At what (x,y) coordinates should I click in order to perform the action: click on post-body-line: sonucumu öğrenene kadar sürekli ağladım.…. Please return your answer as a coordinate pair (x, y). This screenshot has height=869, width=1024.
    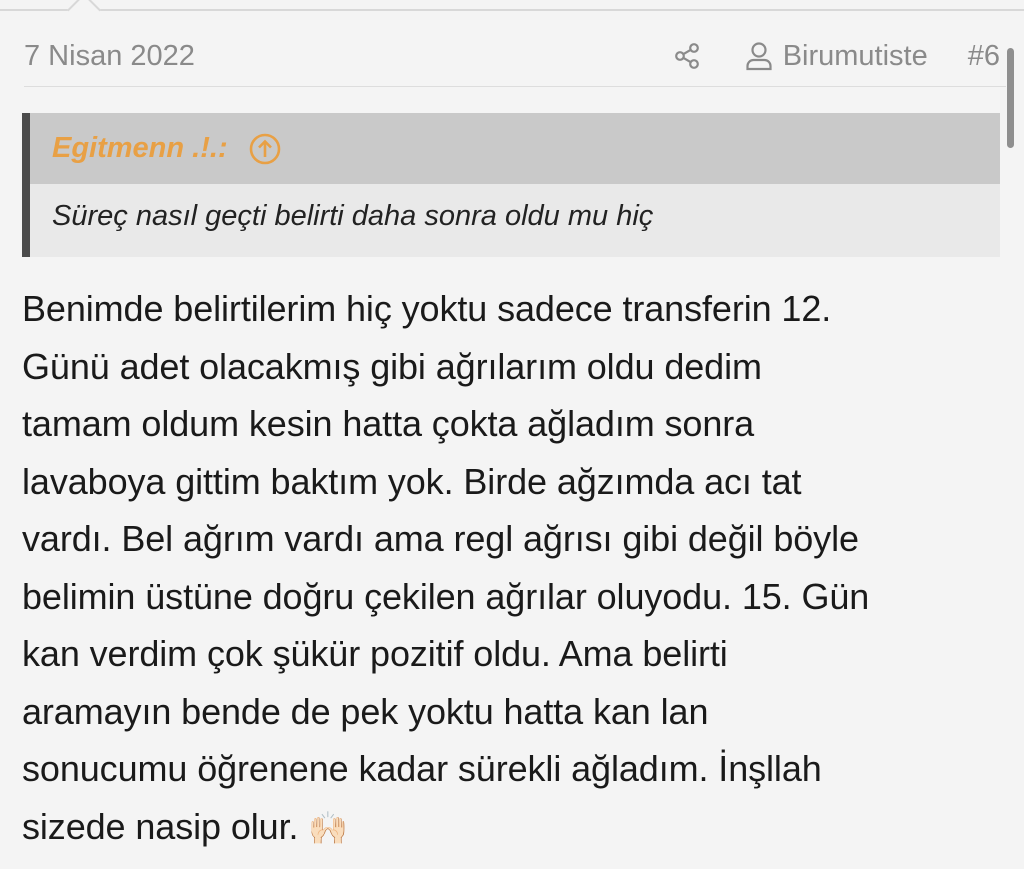
    Looking at the image, I should click on (422, 768).